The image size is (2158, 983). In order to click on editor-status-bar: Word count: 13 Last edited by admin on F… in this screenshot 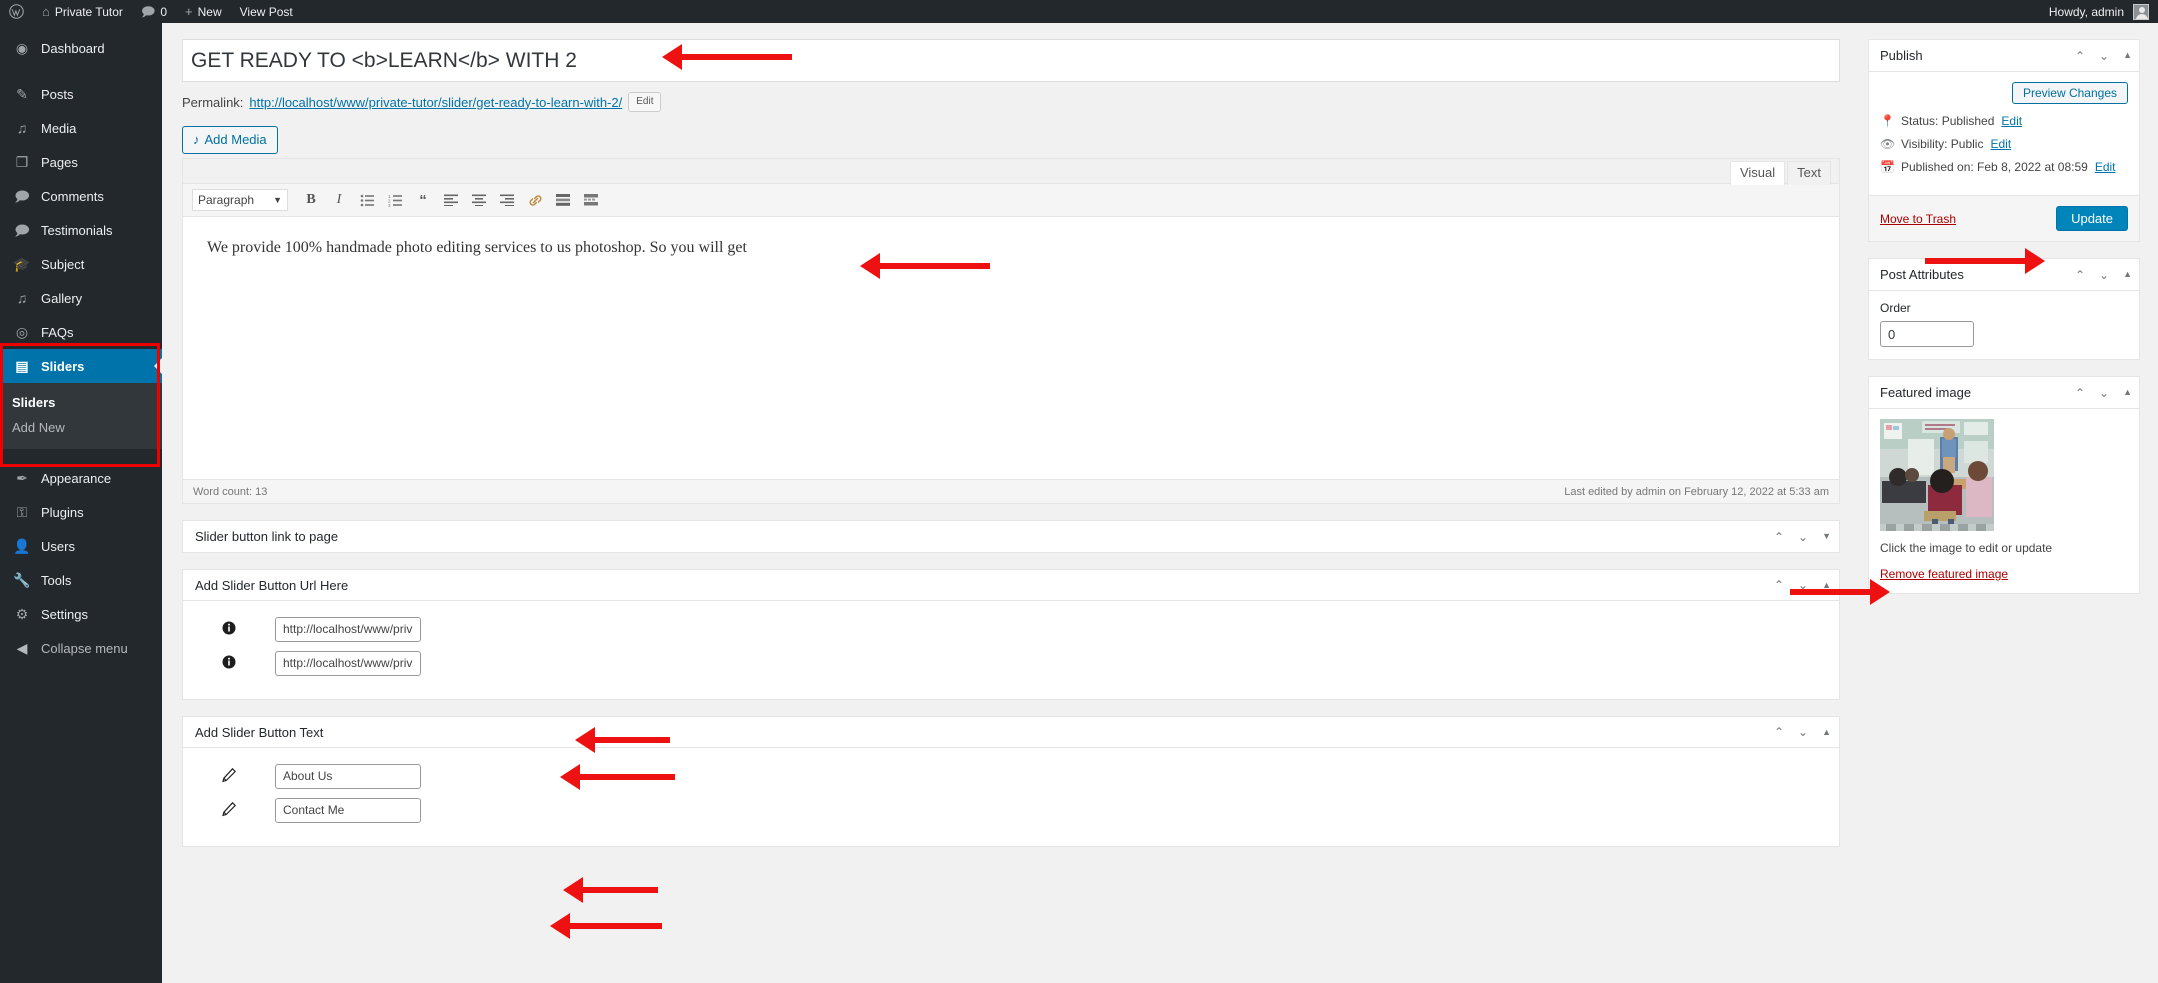, I will do `click(1011, 491)`.